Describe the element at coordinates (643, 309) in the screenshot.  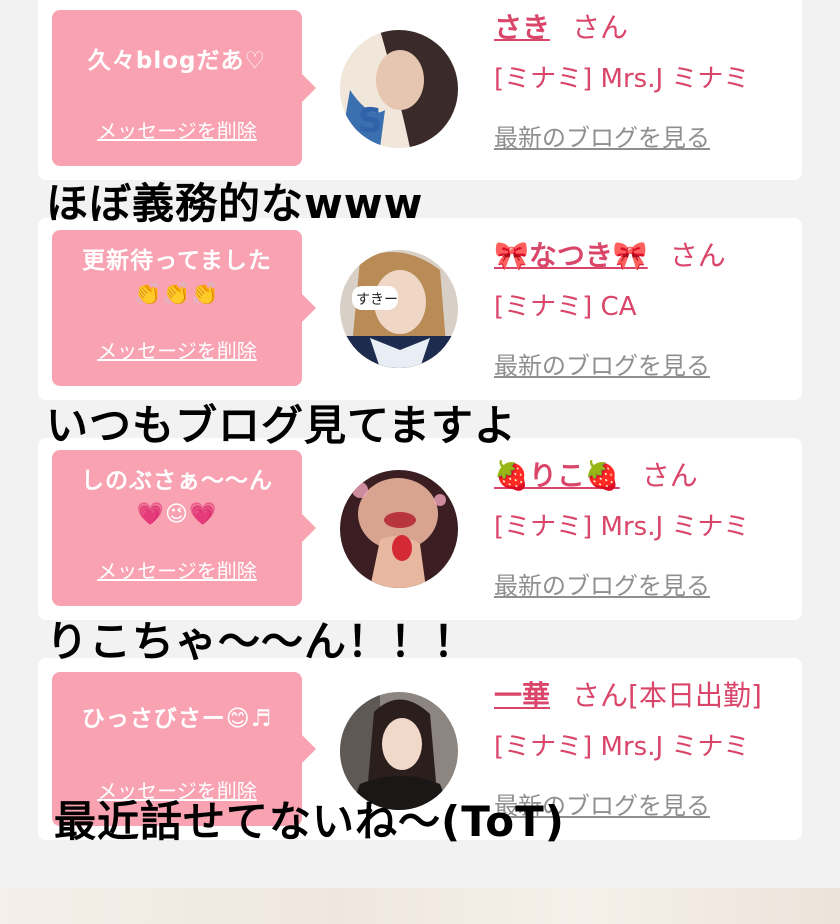
I see `sender-info: 🎀なつき🎀 さん [ミナミ] CA 最新のブログを見る` at that location.